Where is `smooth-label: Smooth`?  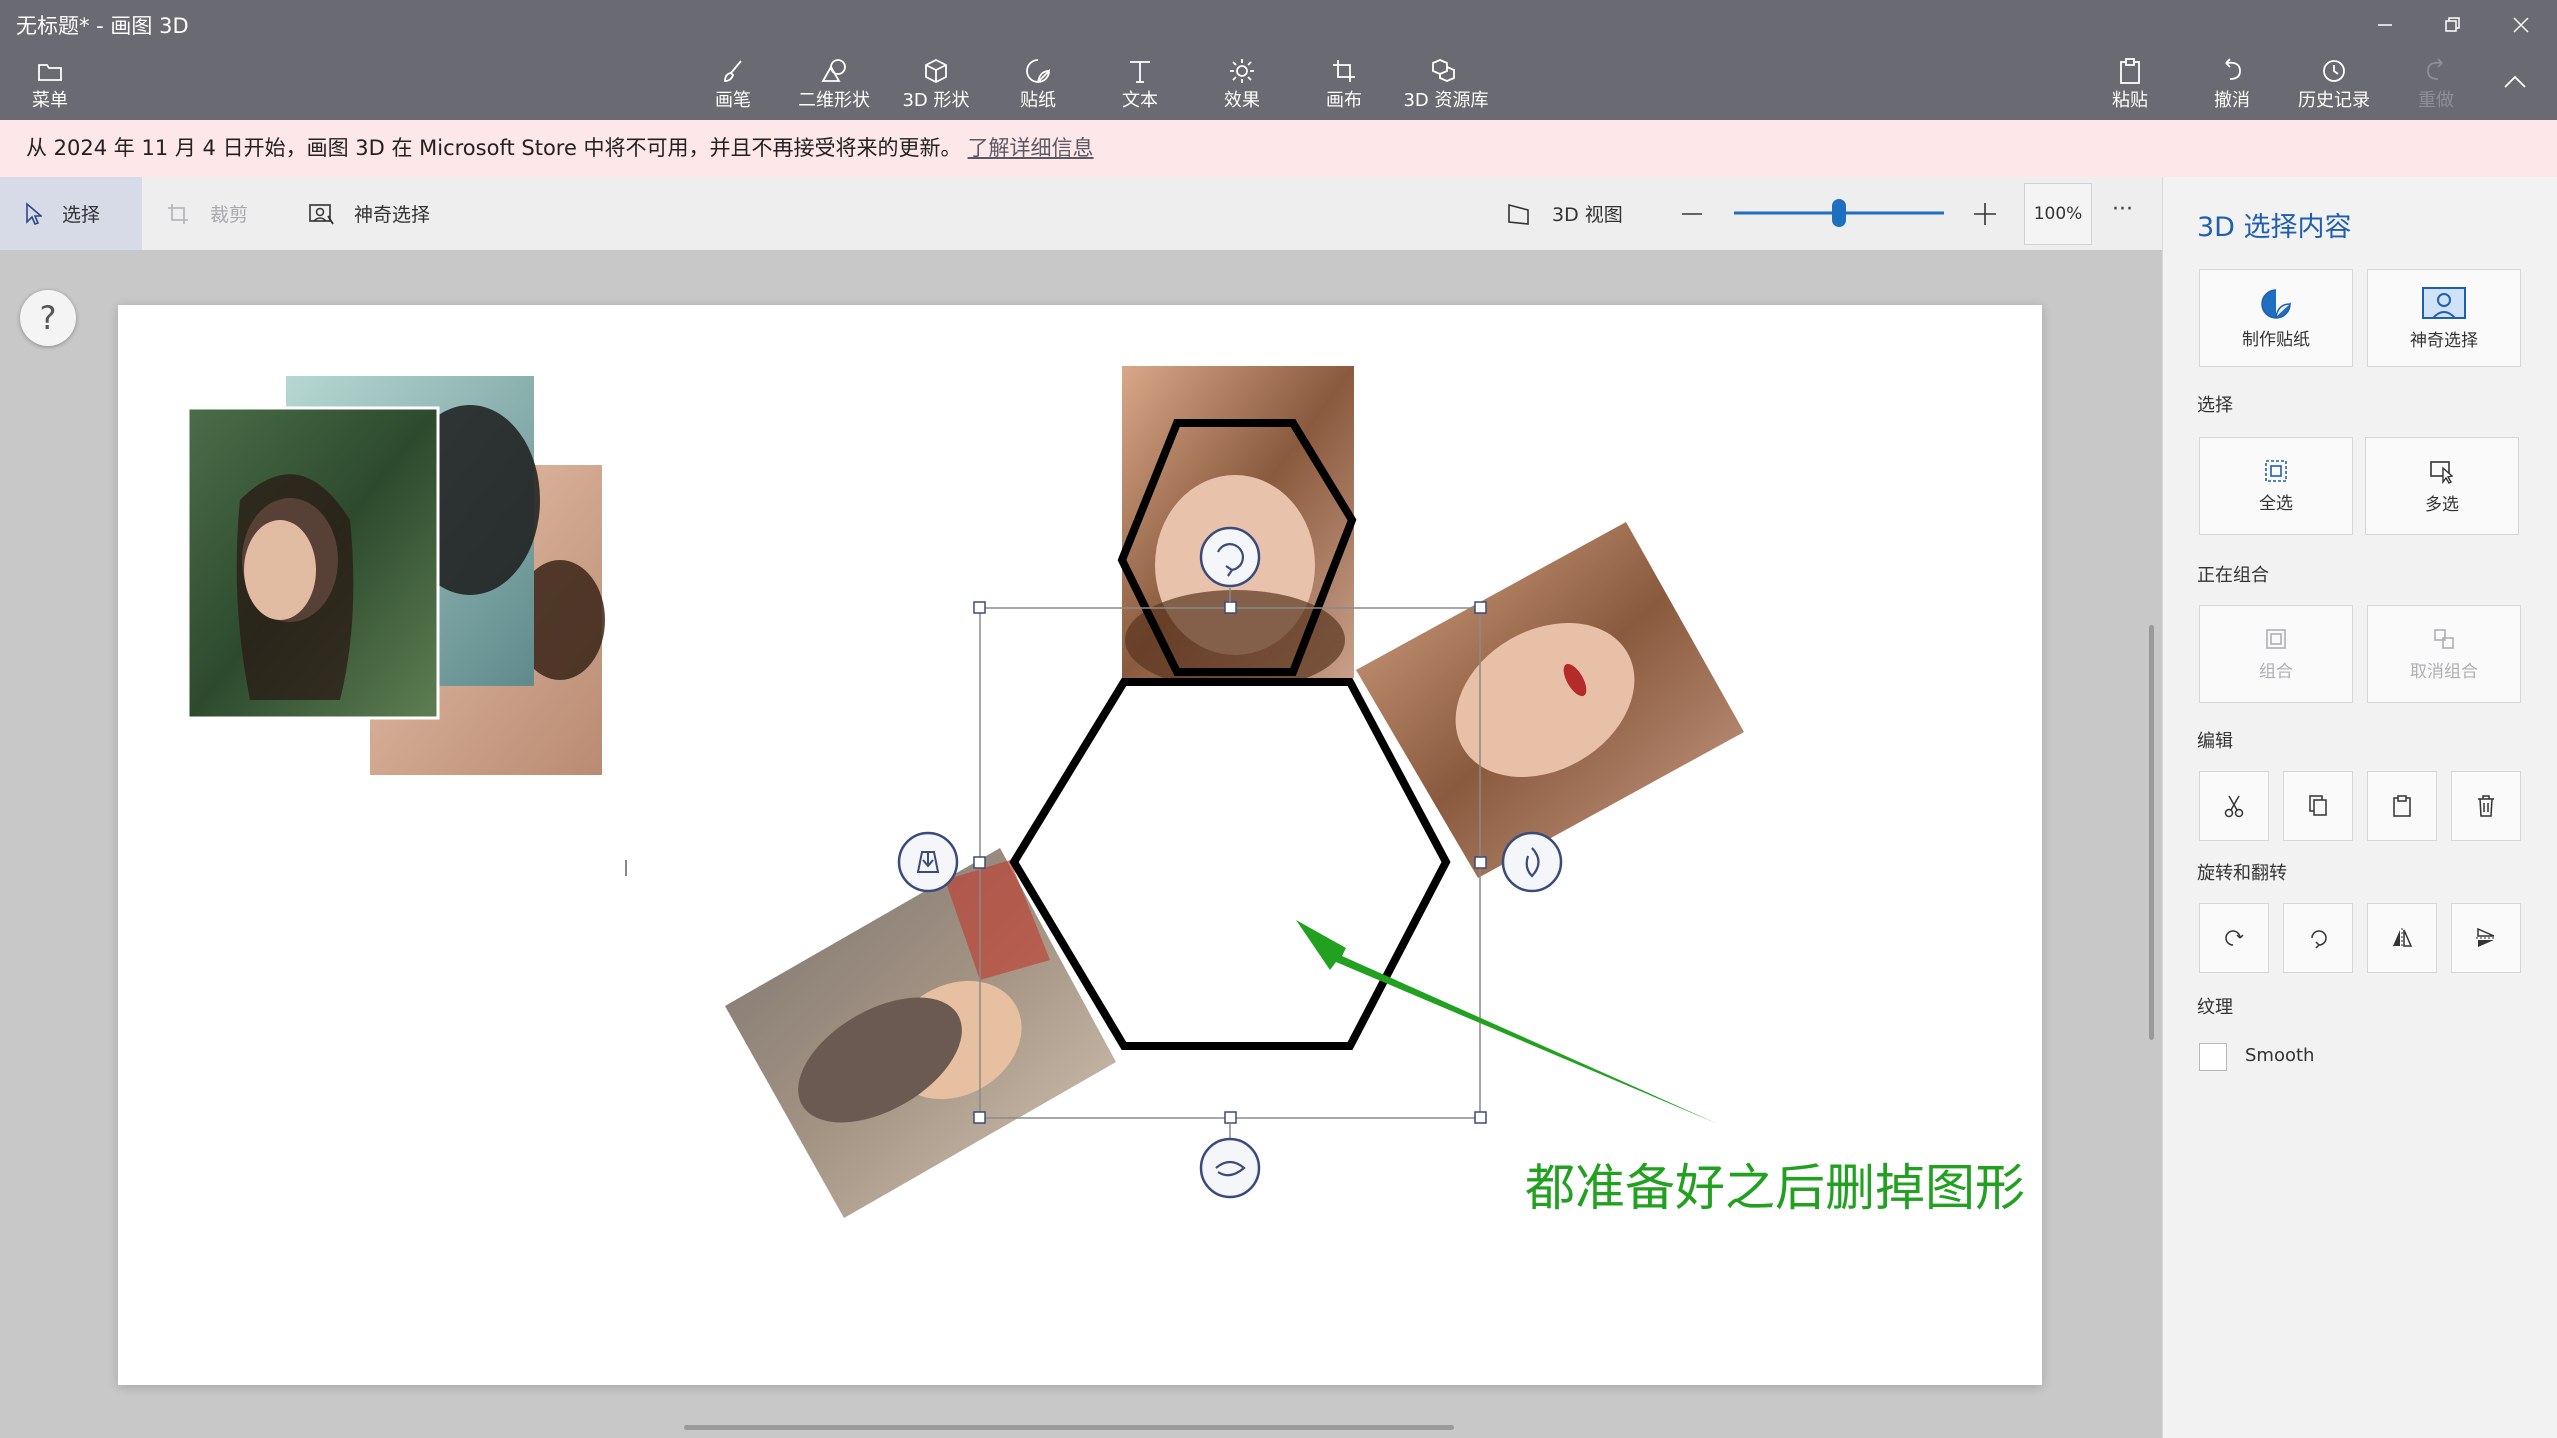
smooth-label: Smooth is located at coordinates (2280, 1055).